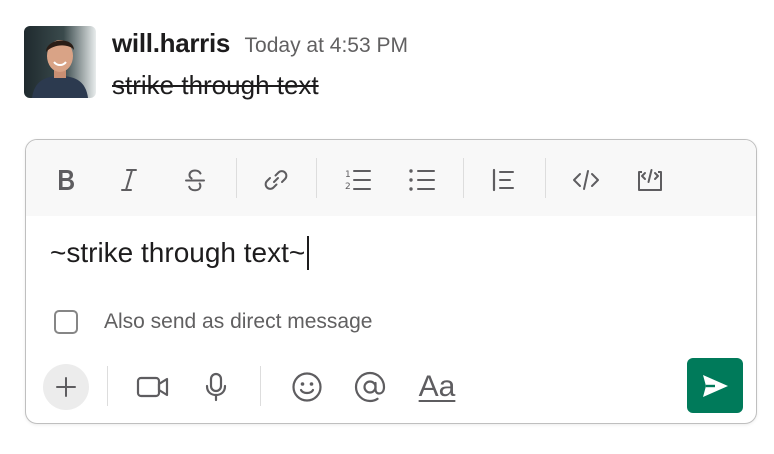  I want to click on microphone-button, so click(216, 387).